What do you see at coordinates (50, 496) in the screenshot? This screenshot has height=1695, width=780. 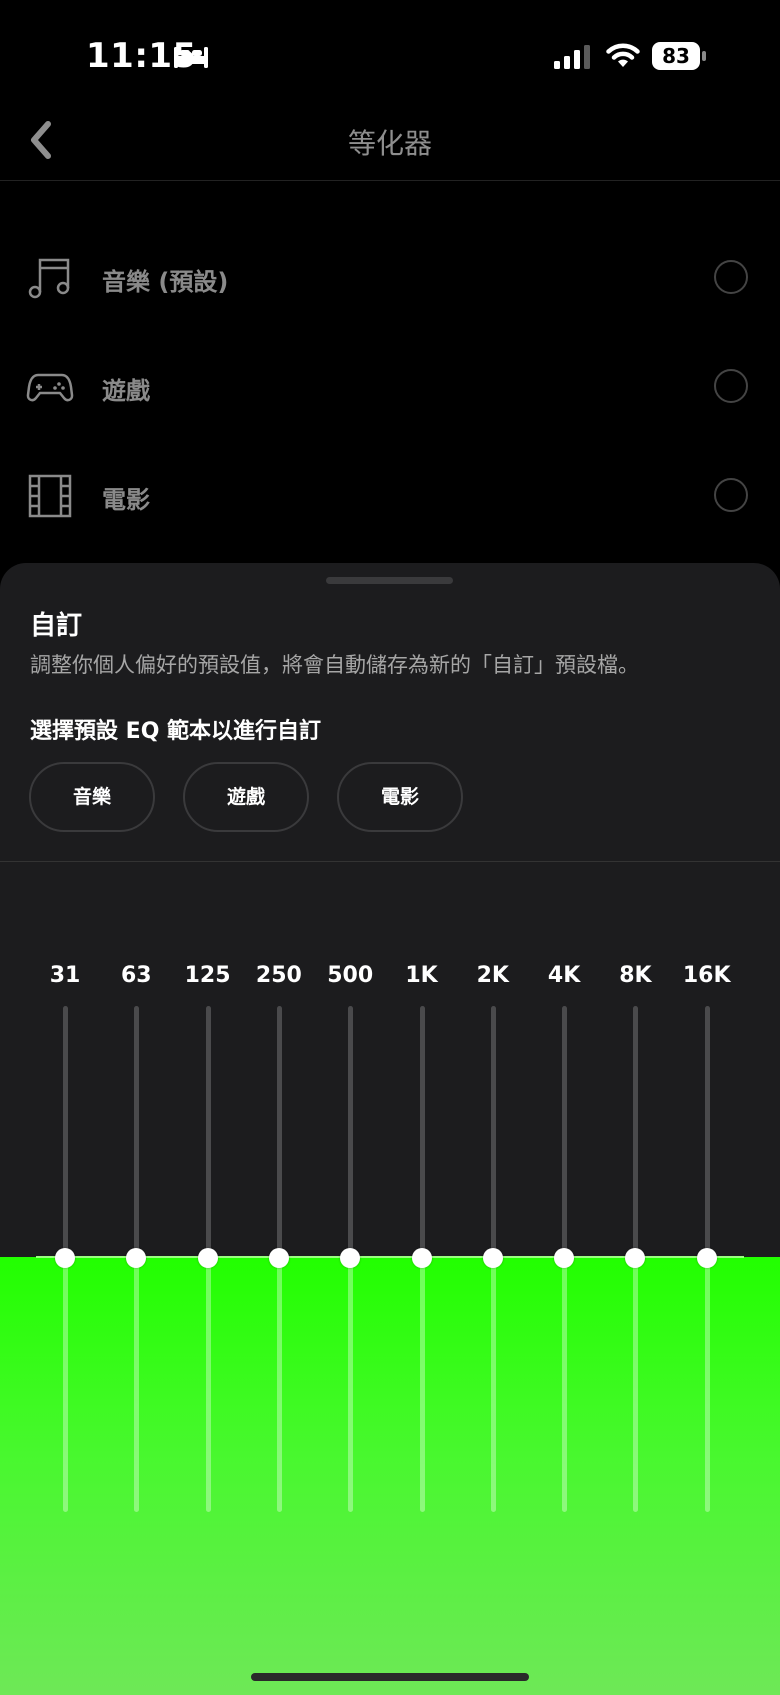 I see `film-icon` at bounding box center [50, 496].